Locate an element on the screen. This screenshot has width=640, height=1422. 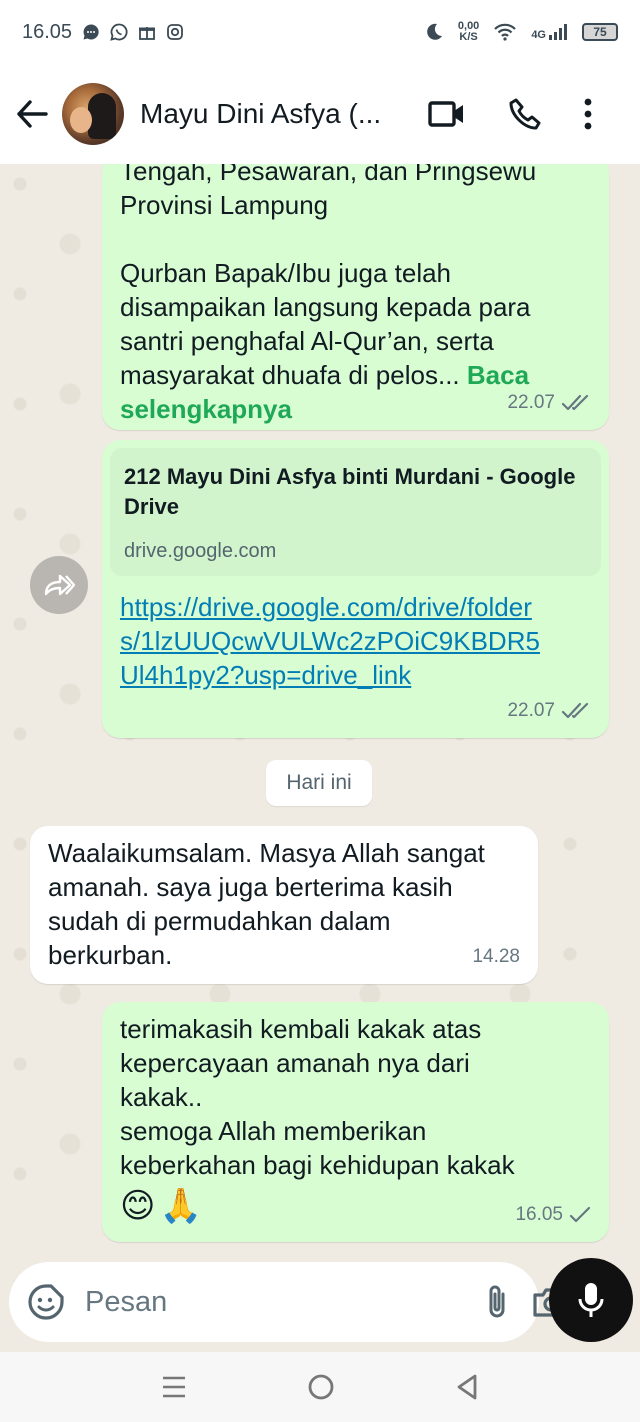
message-input is located at coordinates (273, 1302).